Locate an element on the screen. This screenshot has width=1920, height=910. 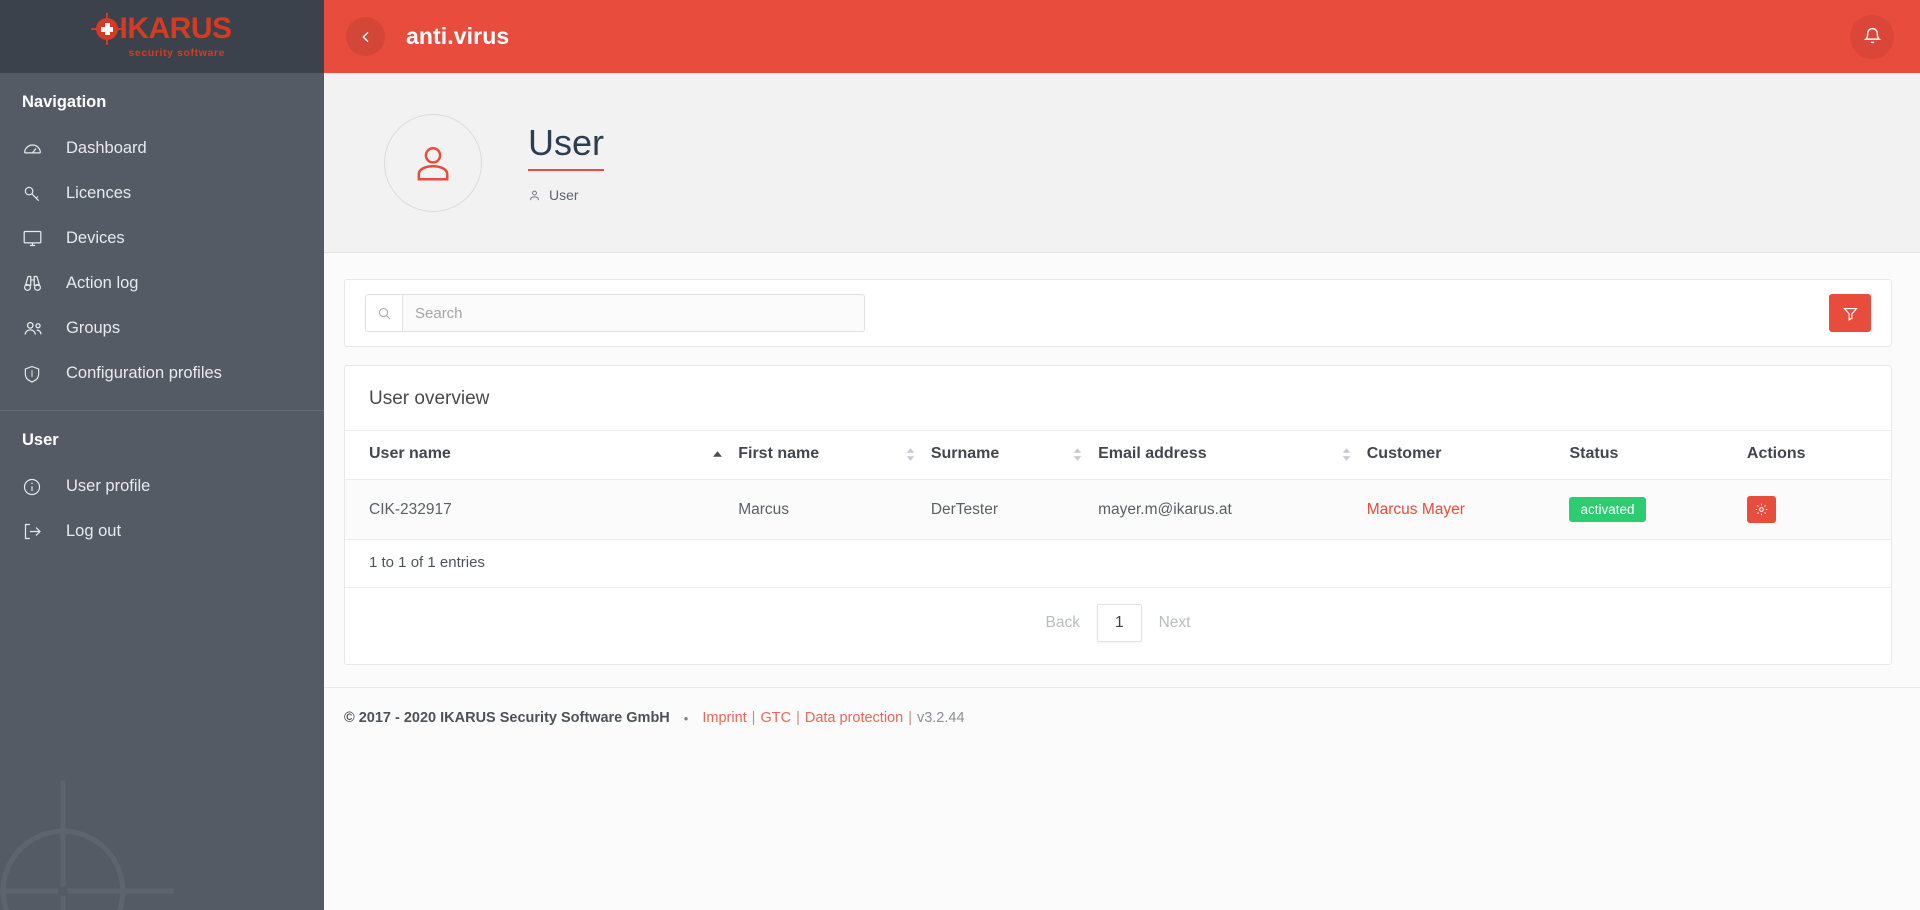
sidebar-item-dashboard: Dashboard is located at coordinates (162, 148).